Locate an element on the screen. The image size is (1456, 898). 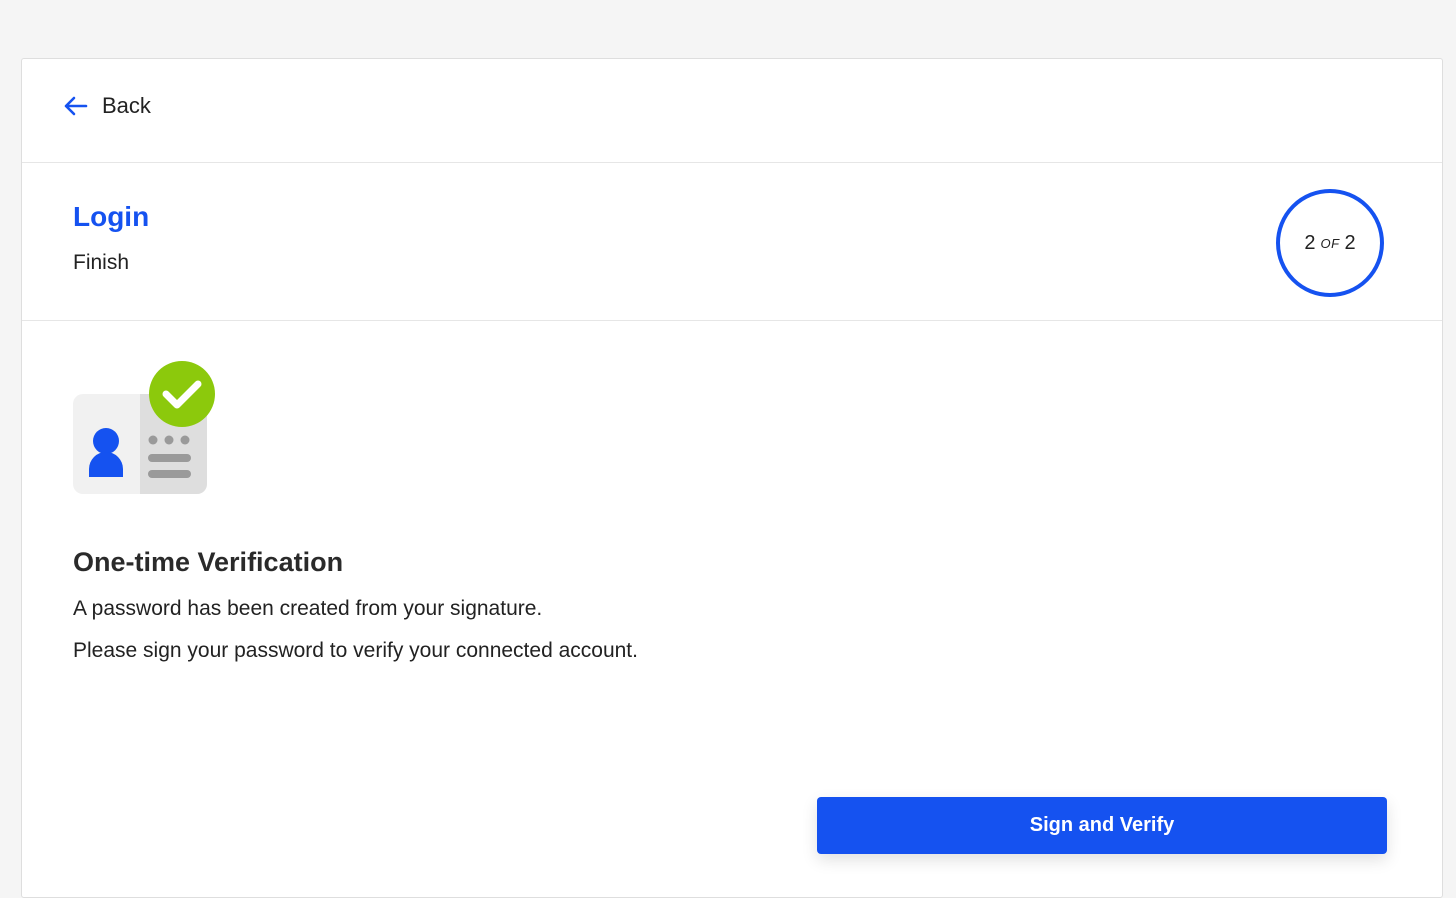
back-button: Back is located at coordinates (106, 106).